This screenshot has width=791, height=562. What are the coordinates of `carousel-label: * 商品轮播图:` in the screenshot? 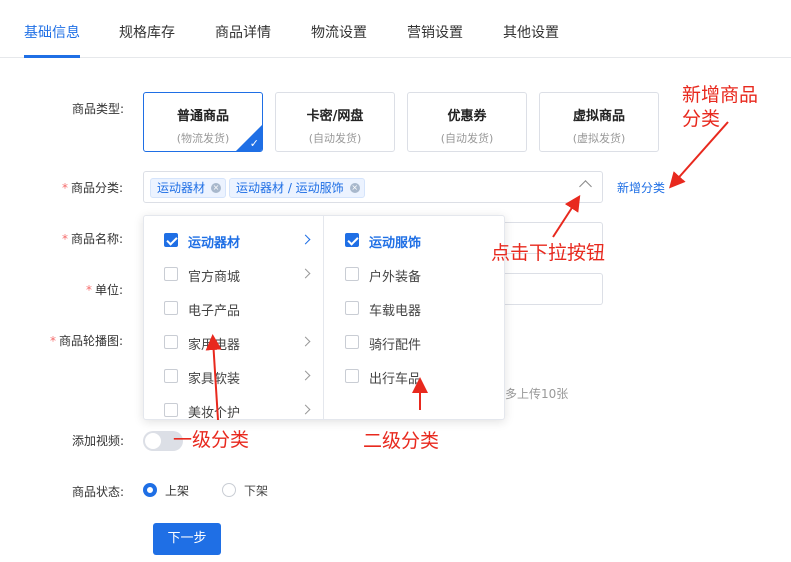 It's located at (86, 340).